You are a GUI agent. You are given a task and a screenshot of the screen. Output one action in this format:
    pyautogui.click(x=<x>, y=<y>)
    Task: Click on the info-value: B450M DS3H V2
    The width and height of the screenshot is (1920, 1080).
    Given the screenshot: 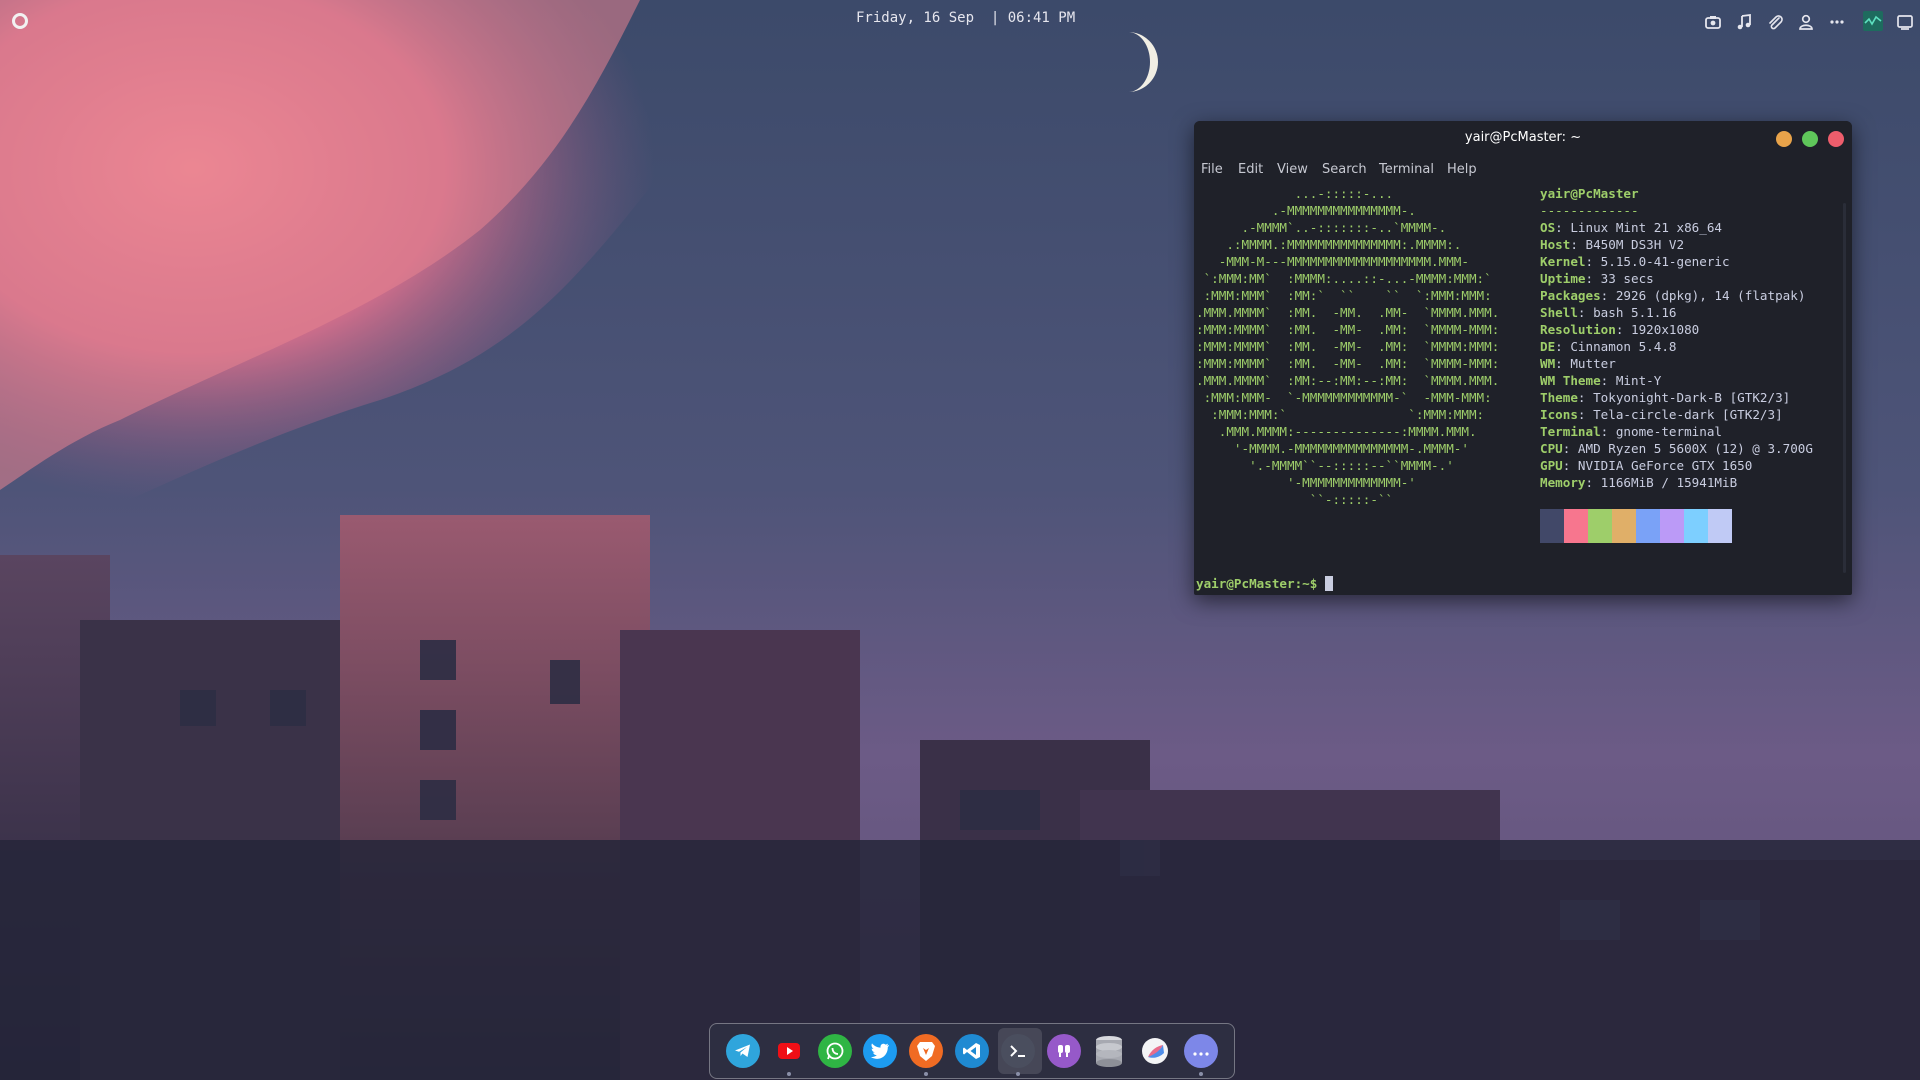 What is the action you would take?
    pyautogui.click(x=1635, y=244)
    